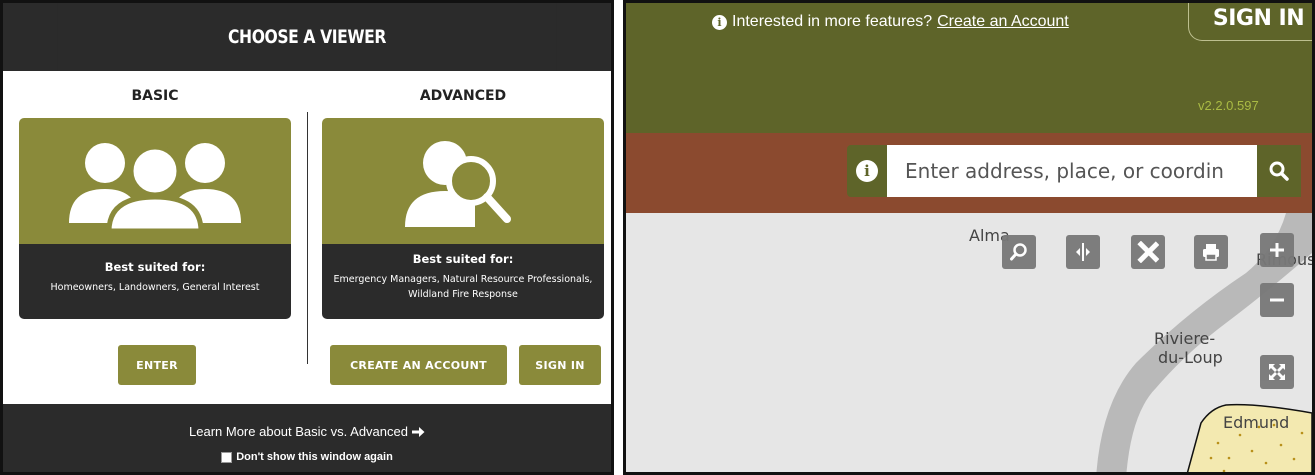  I want to click on column-divider, so click(307, 238).